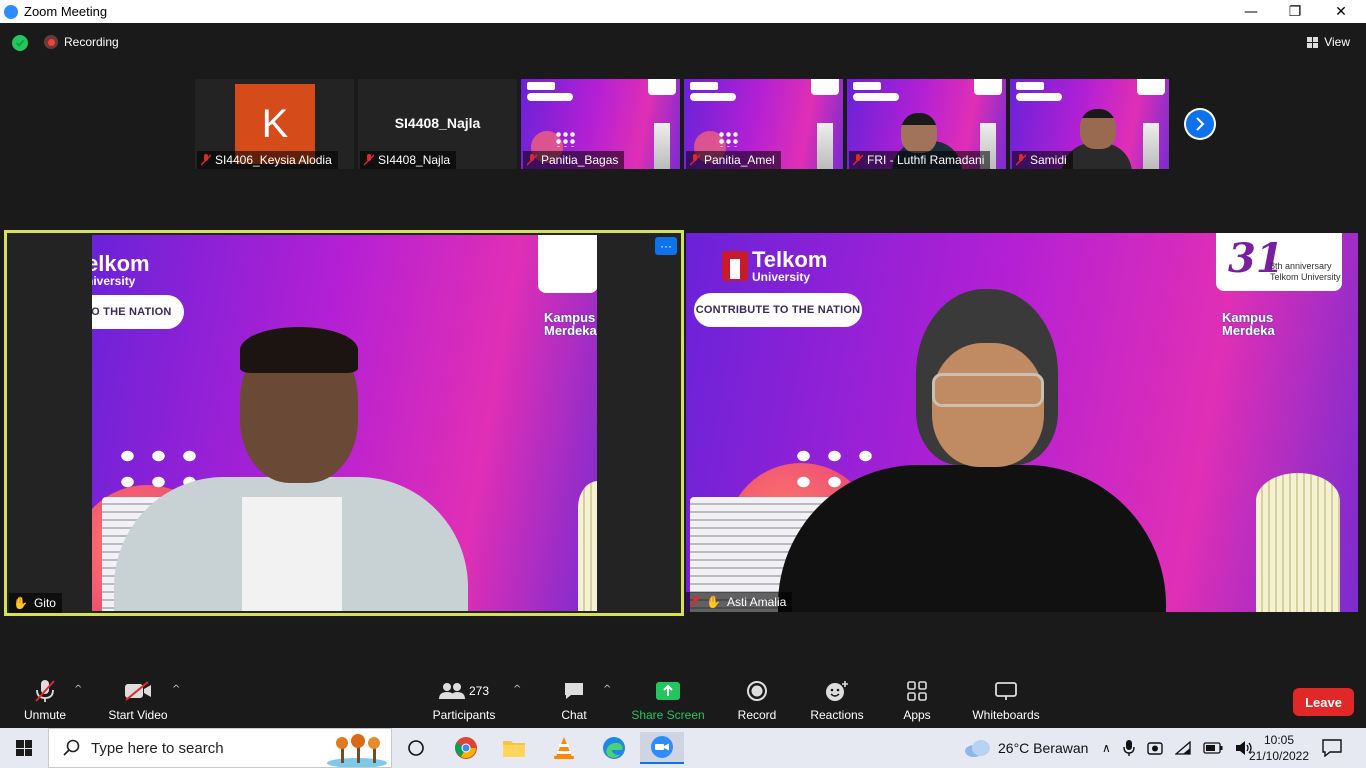 This screenshot has height=768, width=1366. I want to click on taskbar-clock: 10:05 21/10/2022, so click(1279, 748).